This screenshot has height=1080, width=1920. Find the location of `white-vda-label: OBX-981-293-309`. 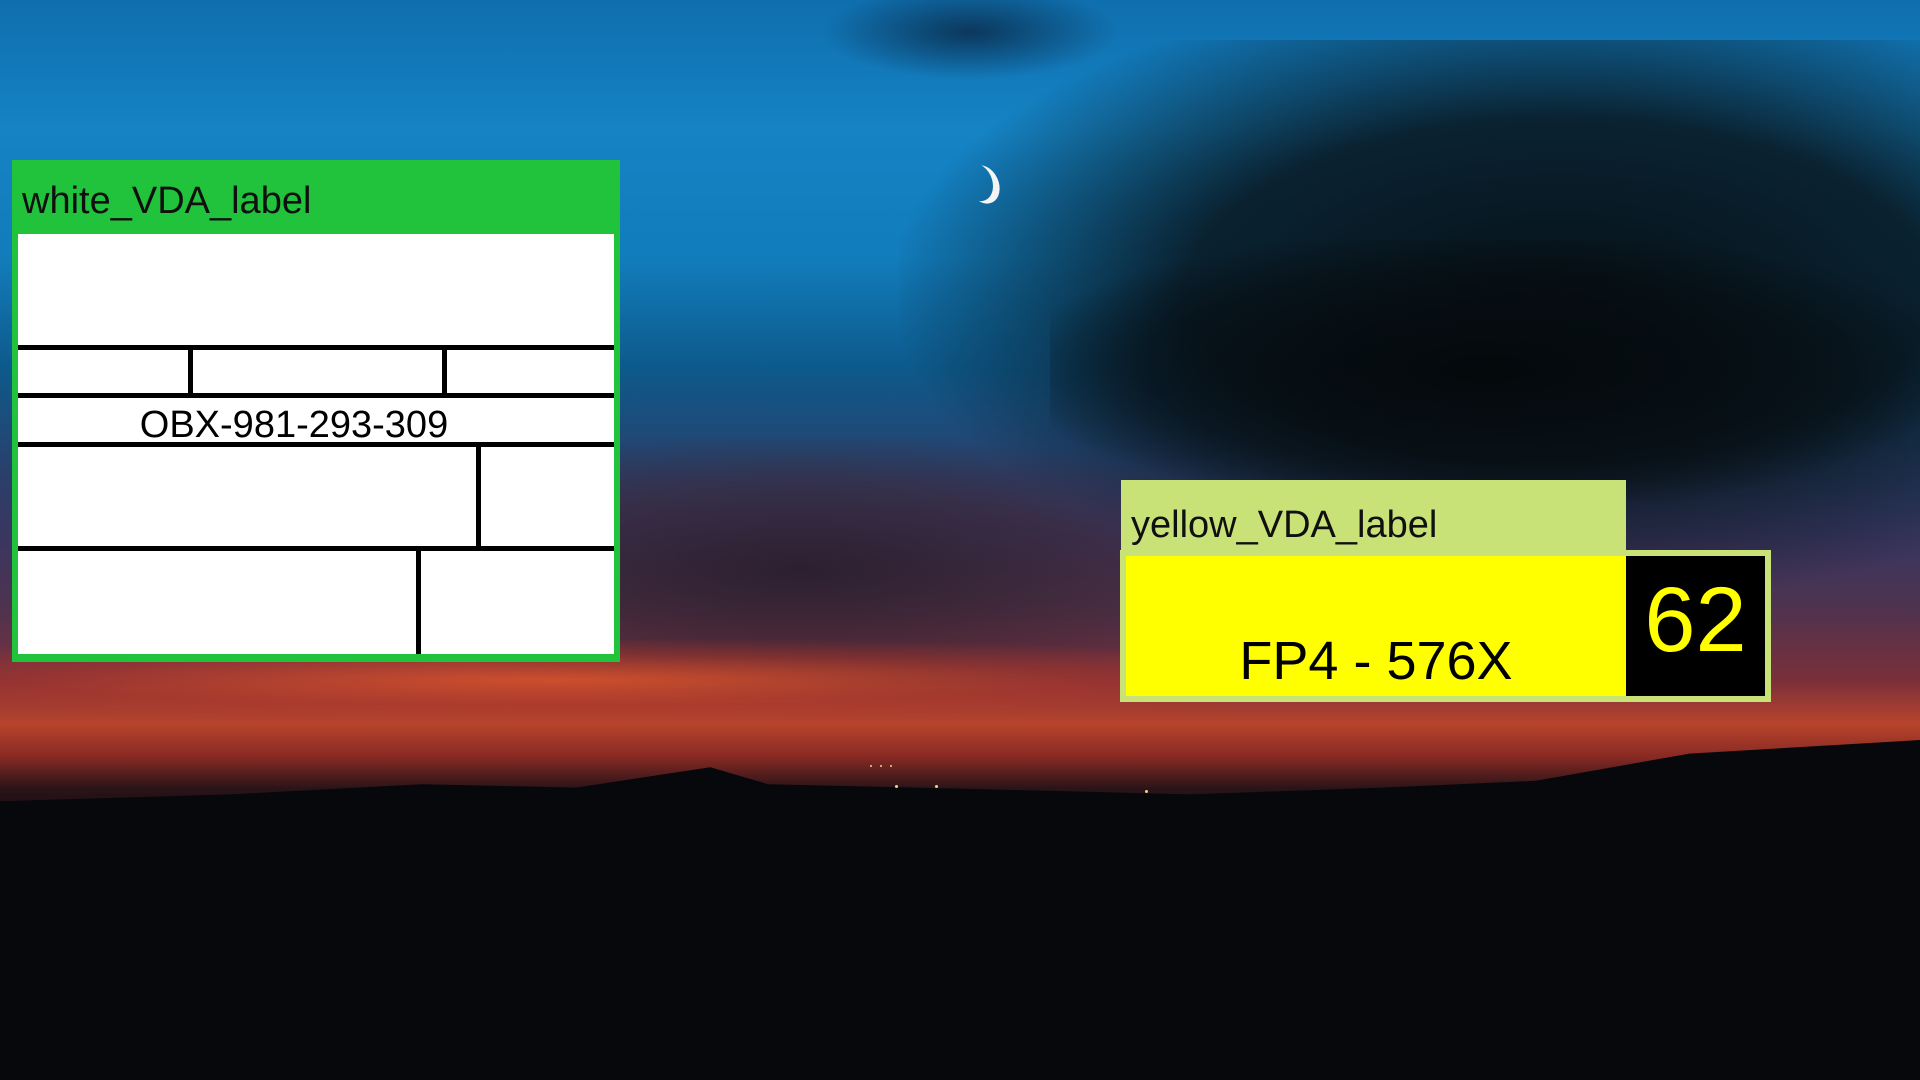

white-vda-label: OBX-981-293-309 is located at coordinates (316, 444).